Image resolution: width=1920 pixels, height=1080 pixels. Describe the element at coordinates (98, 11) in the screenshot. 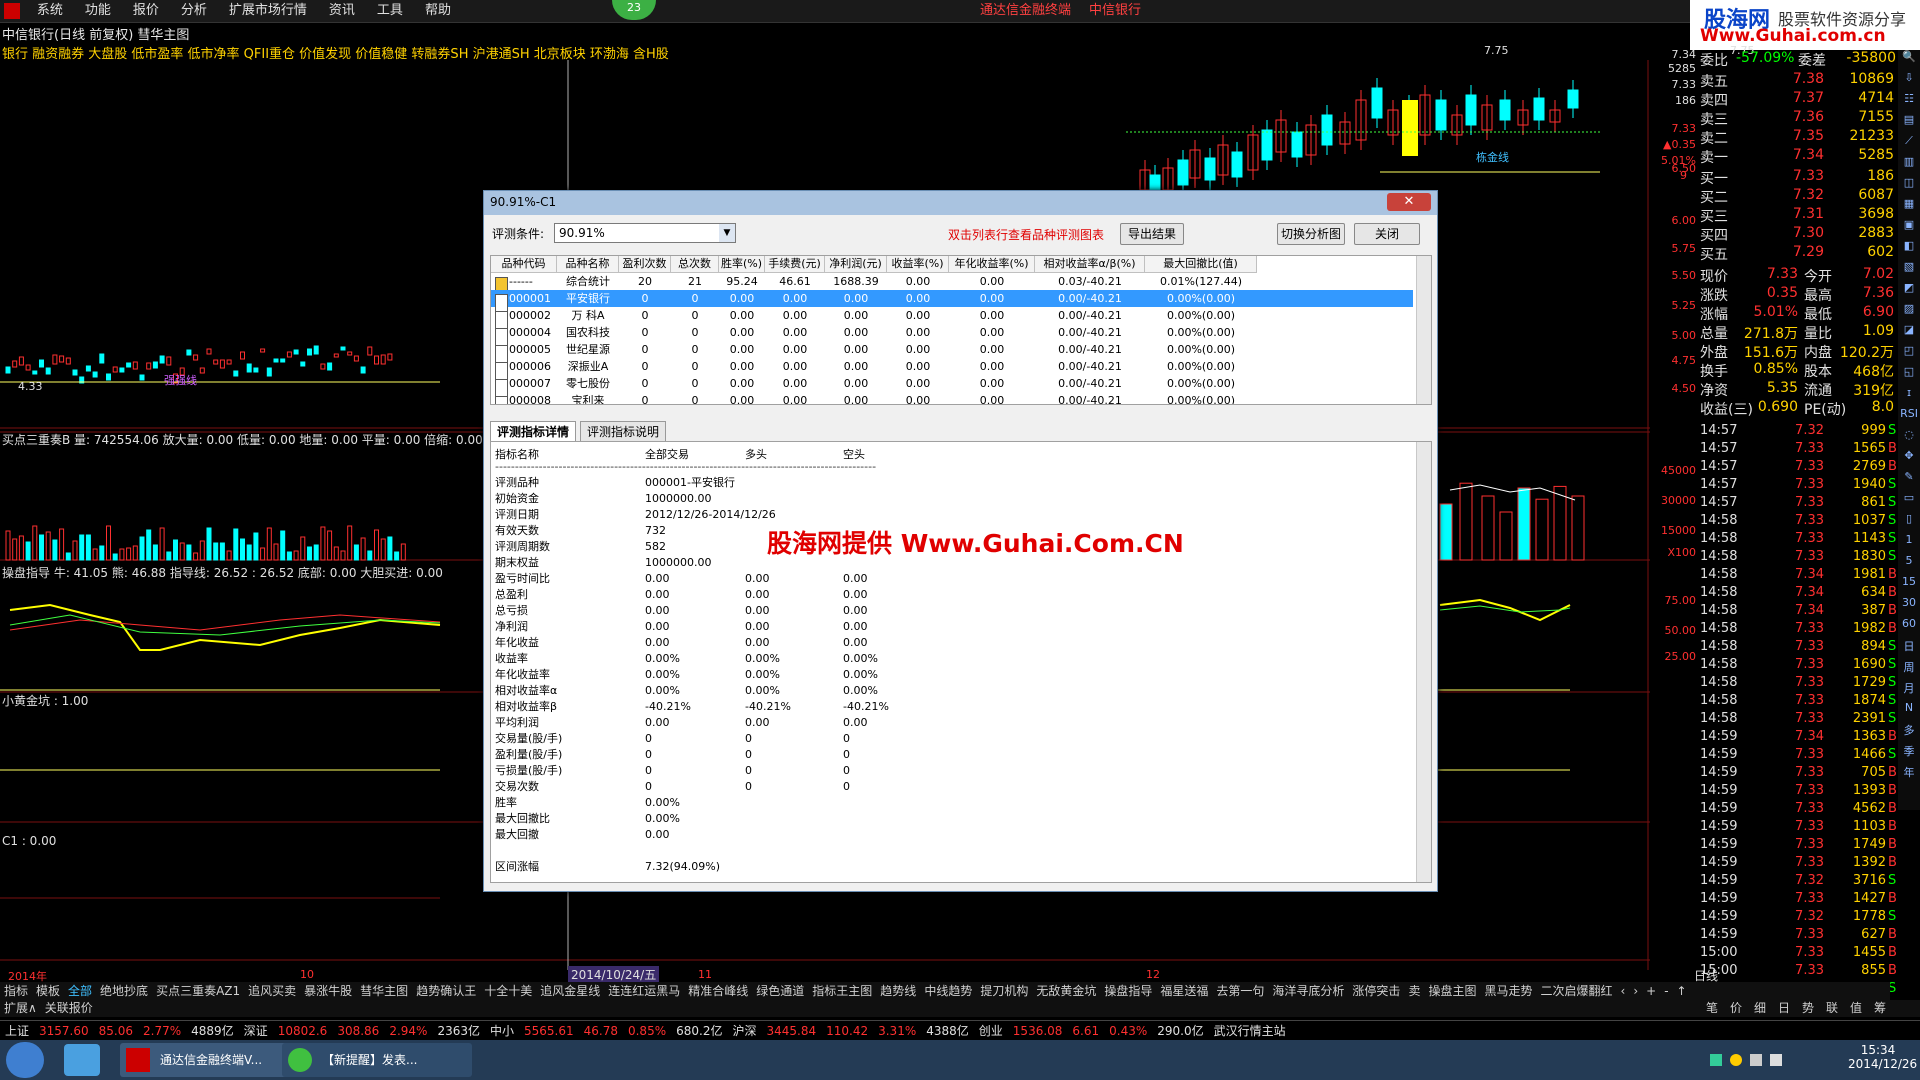

I see `menu-item-1: 功能` at that location.